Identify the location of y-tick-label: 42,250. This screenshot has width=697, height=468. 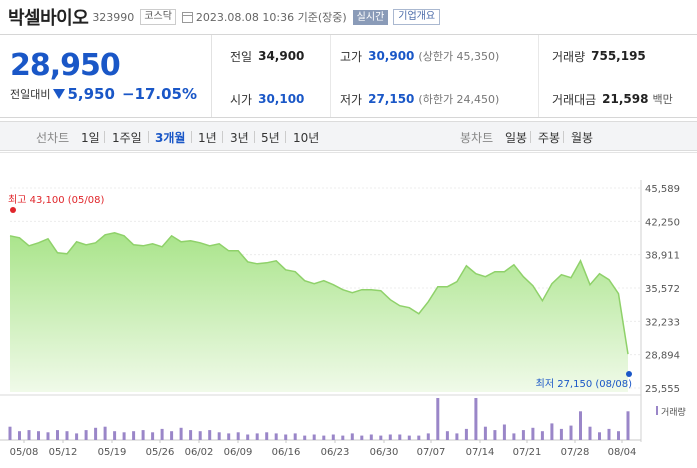
(662, 222).